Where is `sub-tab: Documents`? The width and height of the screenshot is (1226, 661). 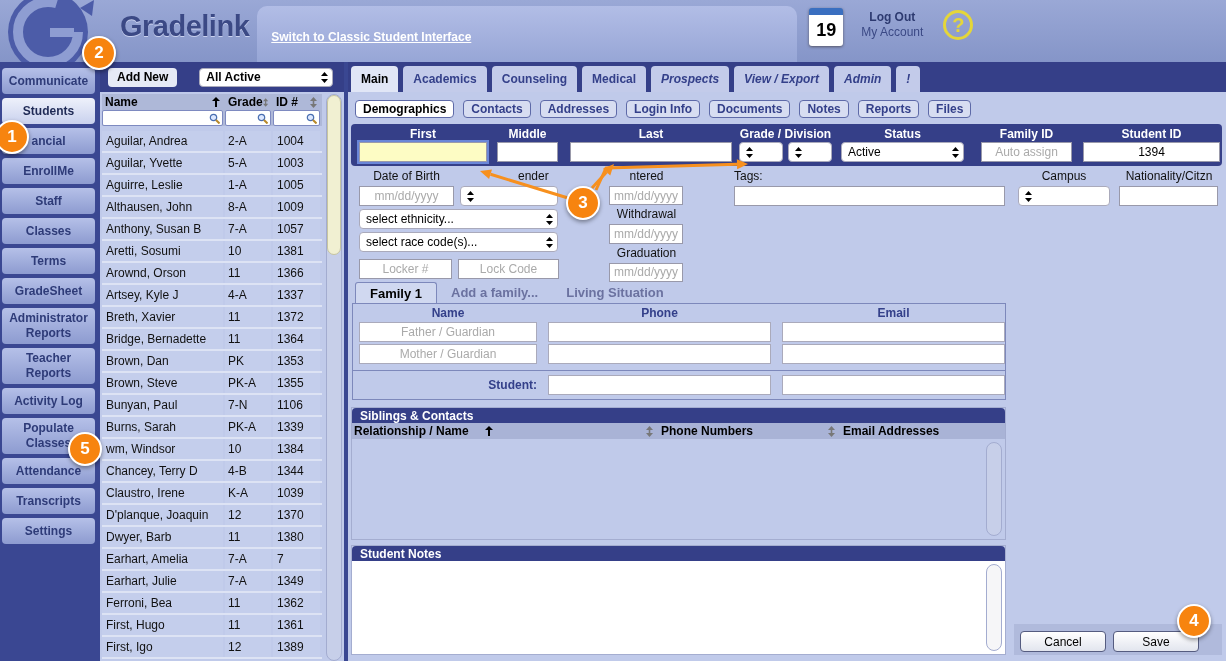
sub-tab: Documents is located at coordinates (750, 109).